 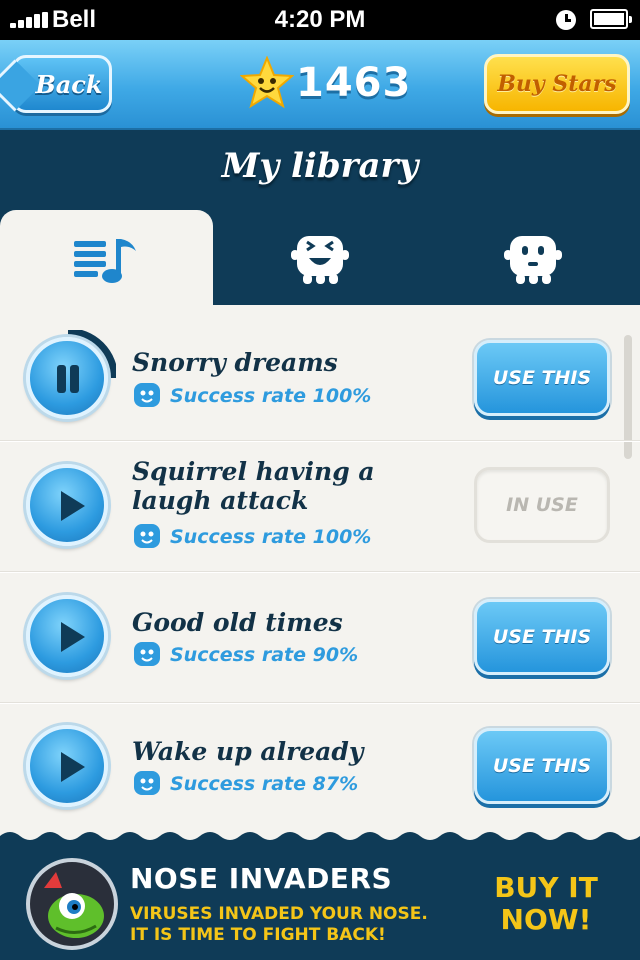 I want to click on success-rate-text: Success rate 87%, so click(x=264, y=784).